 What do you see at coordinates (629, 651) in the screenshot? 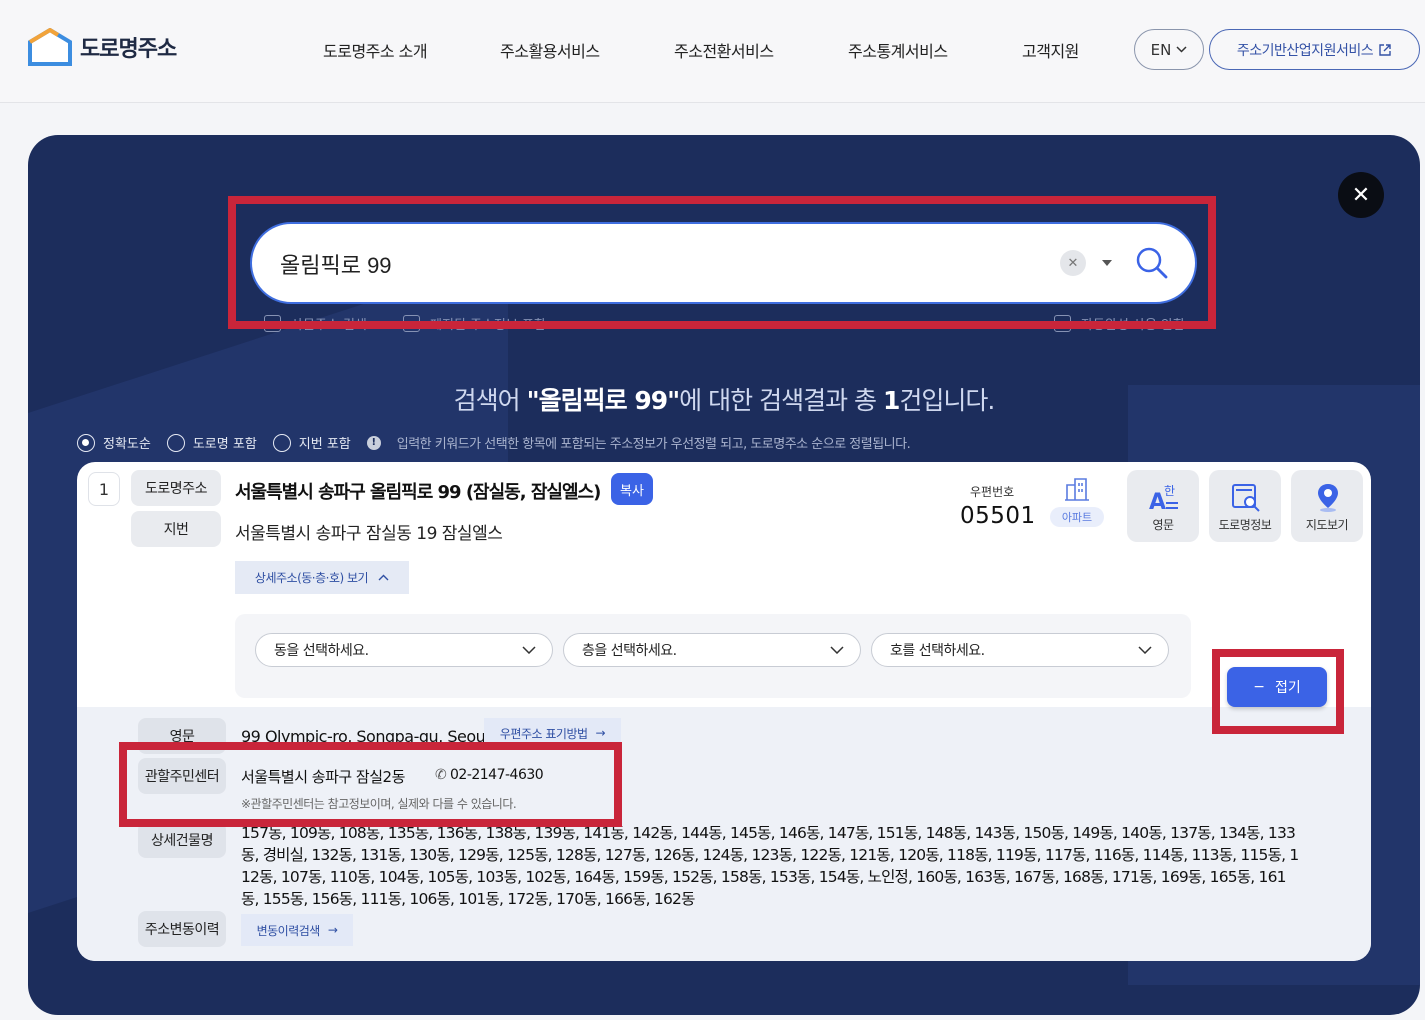
I see `select-placeholder: 층을 선택하세요.` at bounding box center [629, 651].